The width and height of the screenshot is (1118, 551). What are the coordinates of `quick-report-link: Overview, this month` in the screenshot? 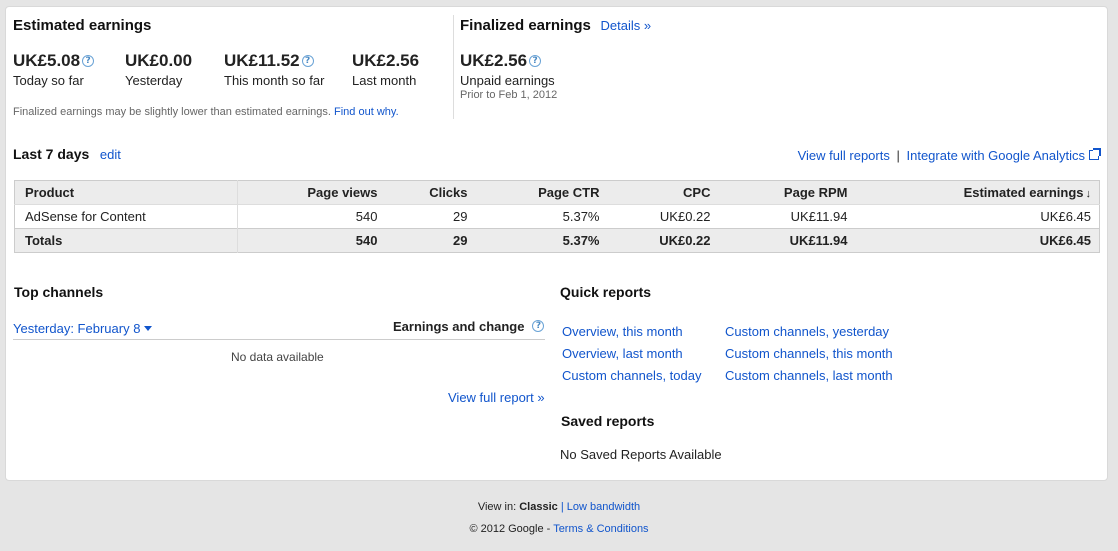 It's located at (622, 331).